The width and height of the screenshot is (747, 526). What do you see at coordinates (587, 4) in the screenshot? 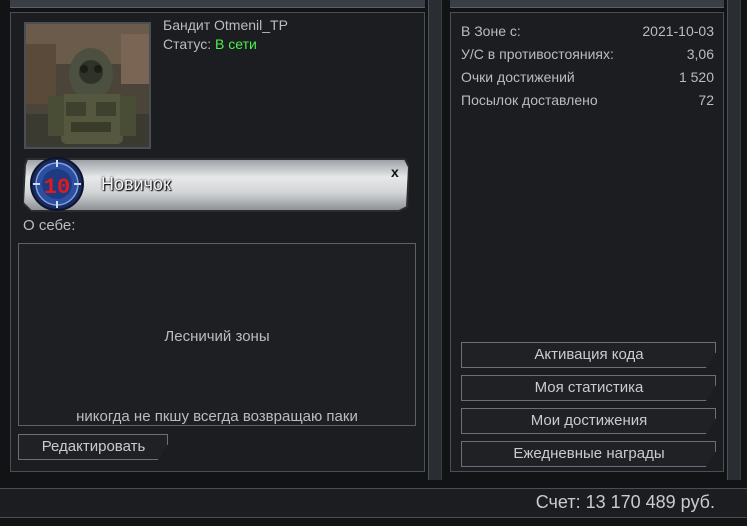
I see `right-panel-header` at bounding box center [587, 4].